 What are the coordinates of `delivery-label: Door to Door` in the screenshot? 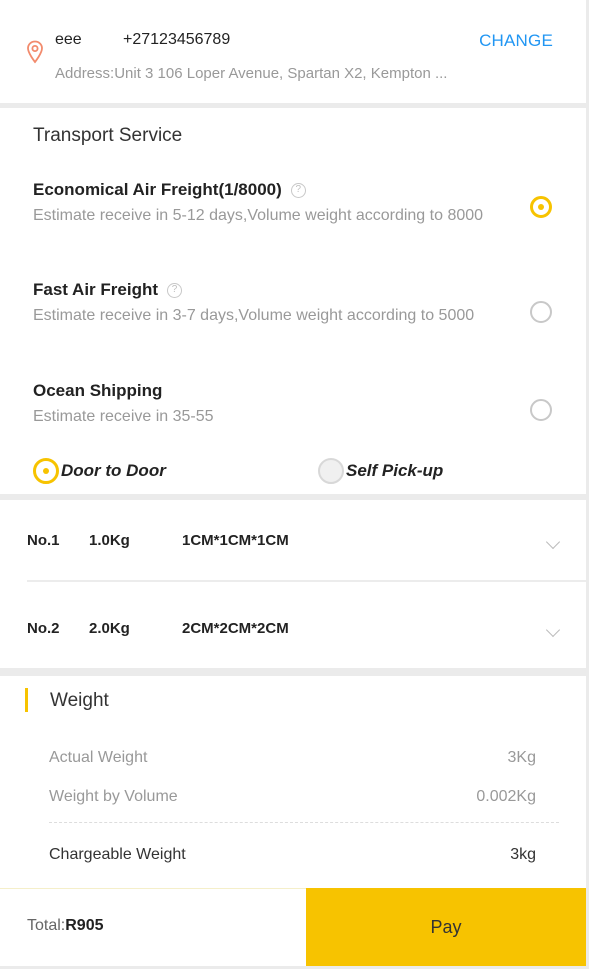 It's located at (113, 470).